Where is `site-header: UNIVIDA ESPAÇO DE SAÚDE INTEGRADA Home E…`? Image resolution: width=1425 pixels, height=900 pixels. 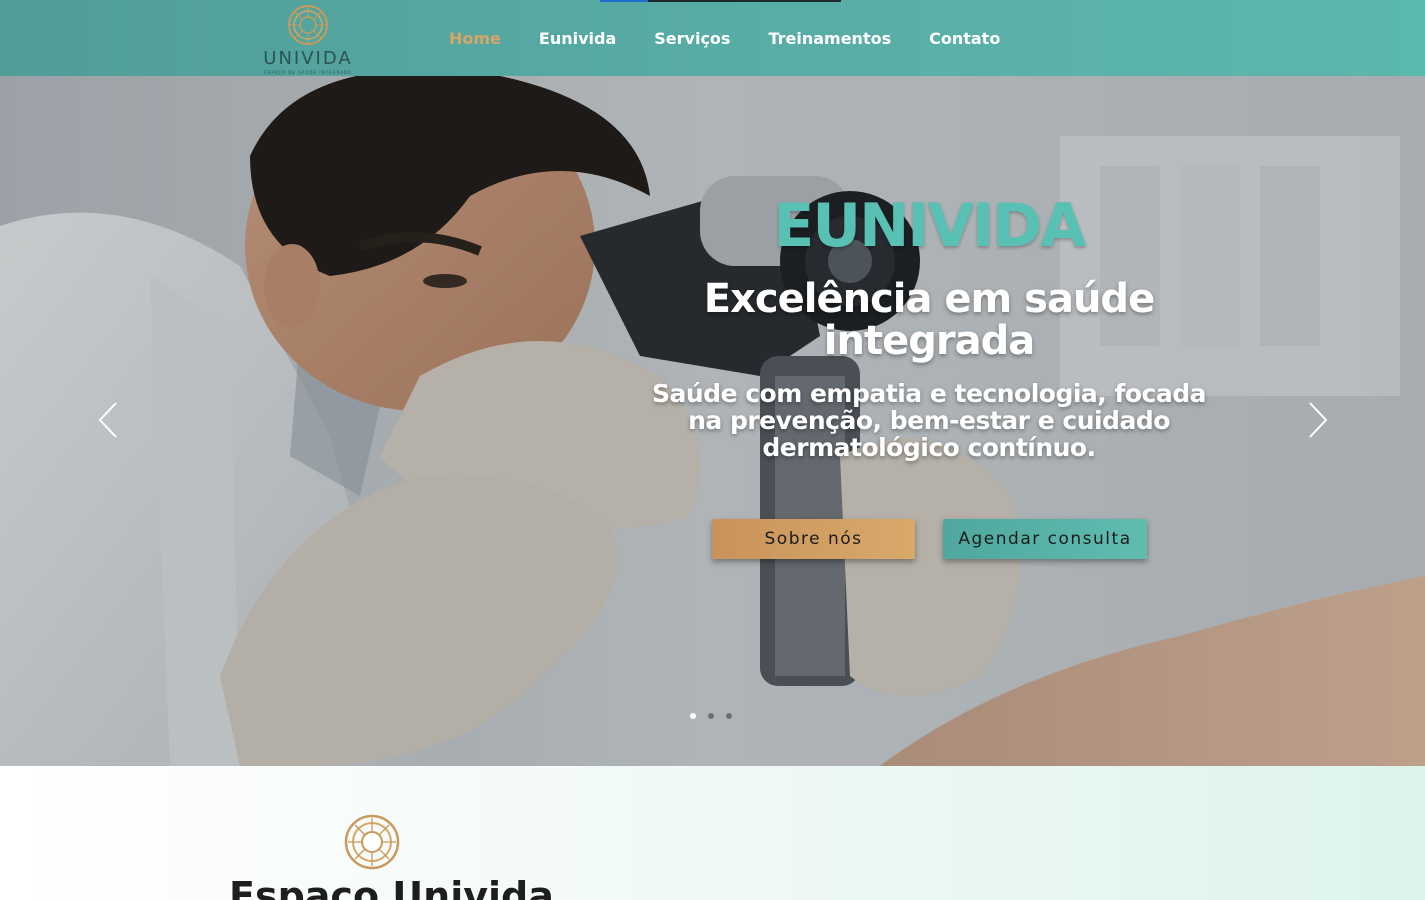
site-header: UNIVIDA ESPAÇO DE SAÚDE INTEGRADA Home E… is located at coordinates (712, 38).